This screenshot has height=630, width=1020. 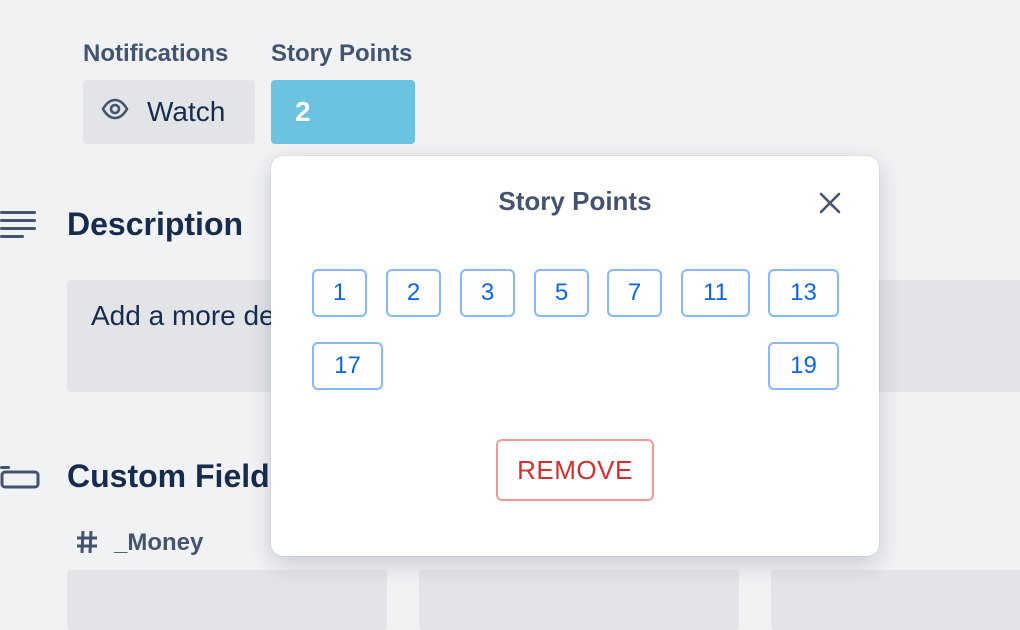 I want to click on story-points-button: 2, so click(x=343, y=112).